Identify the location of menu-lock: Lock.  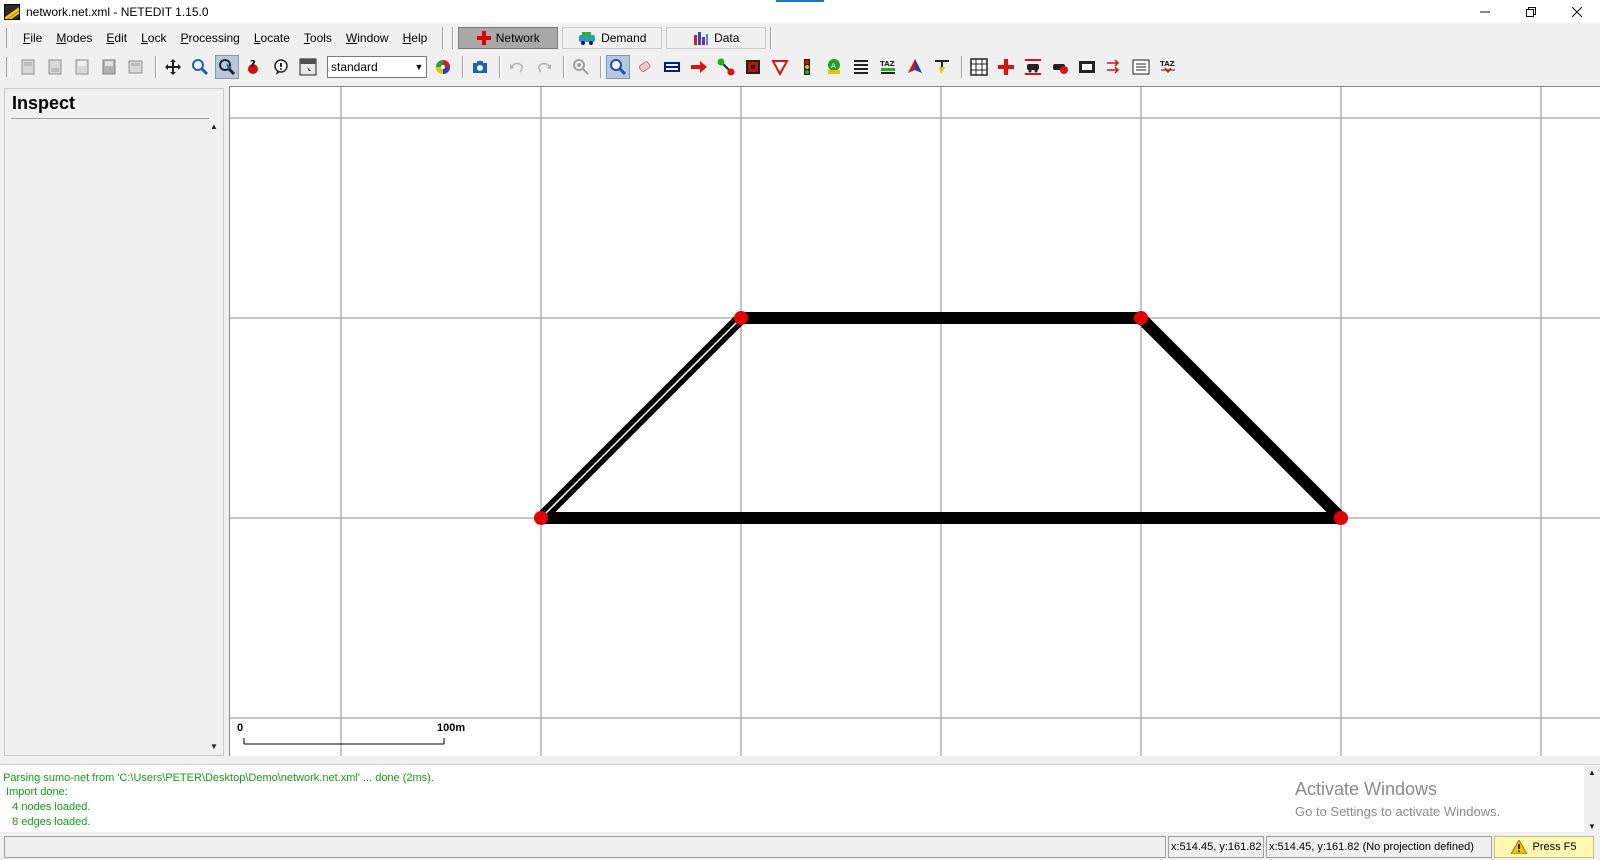
(153, 38).